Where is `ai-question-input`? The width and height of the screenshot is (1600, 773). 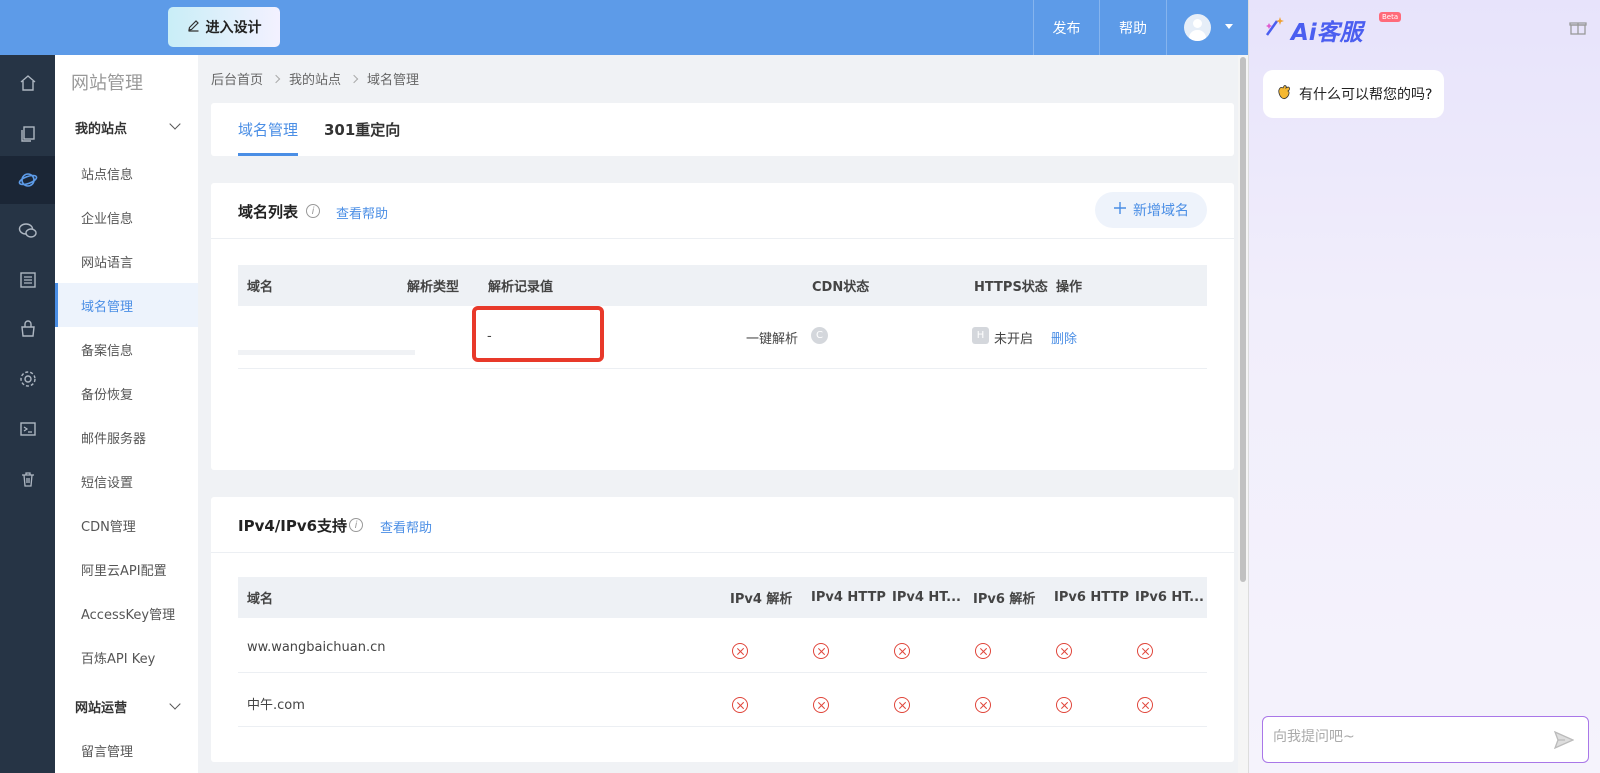 ai-question-input is located at coordinates (1403, 737).